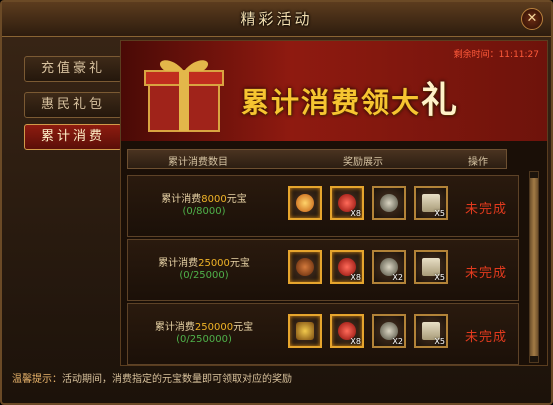  What do you see at coordinates (73, 137) in the screenshot?
I see `tab-cumulative-spend: 累计消费` at bounding box center [73, 137].